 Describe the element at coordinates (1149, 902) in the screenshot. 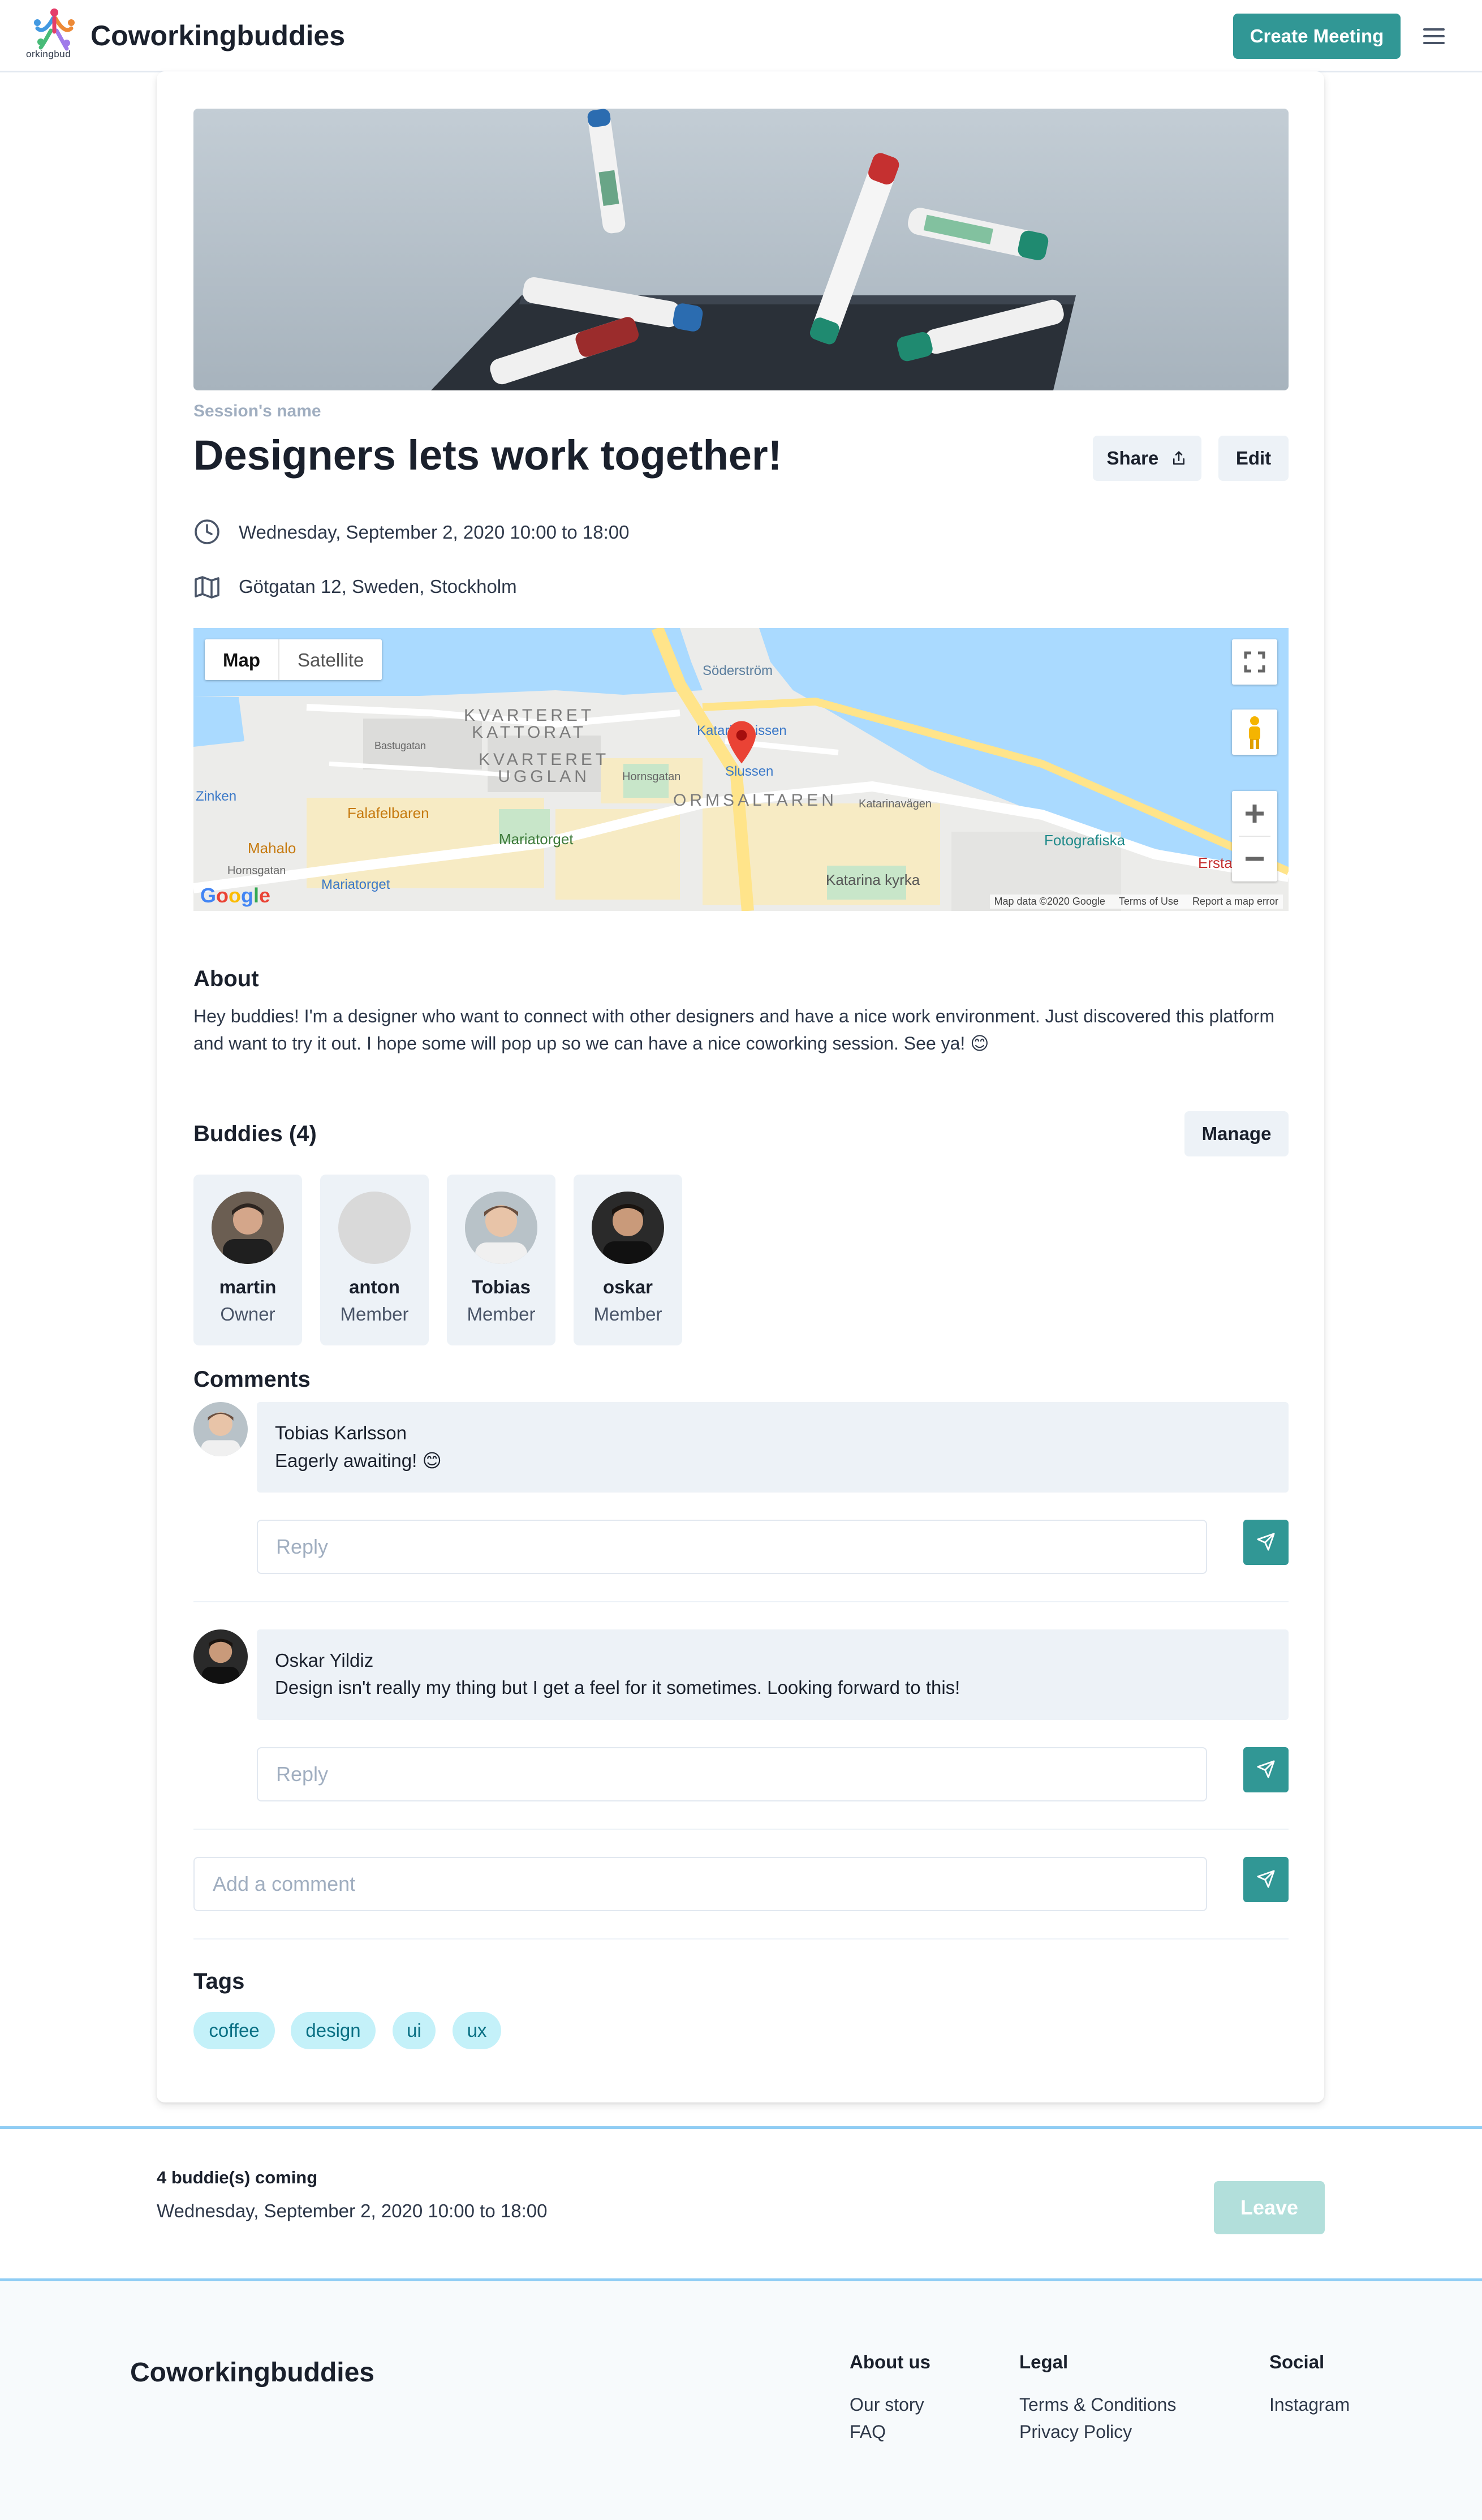

I see `terms-of-use-link: Terms of Use` at that location.